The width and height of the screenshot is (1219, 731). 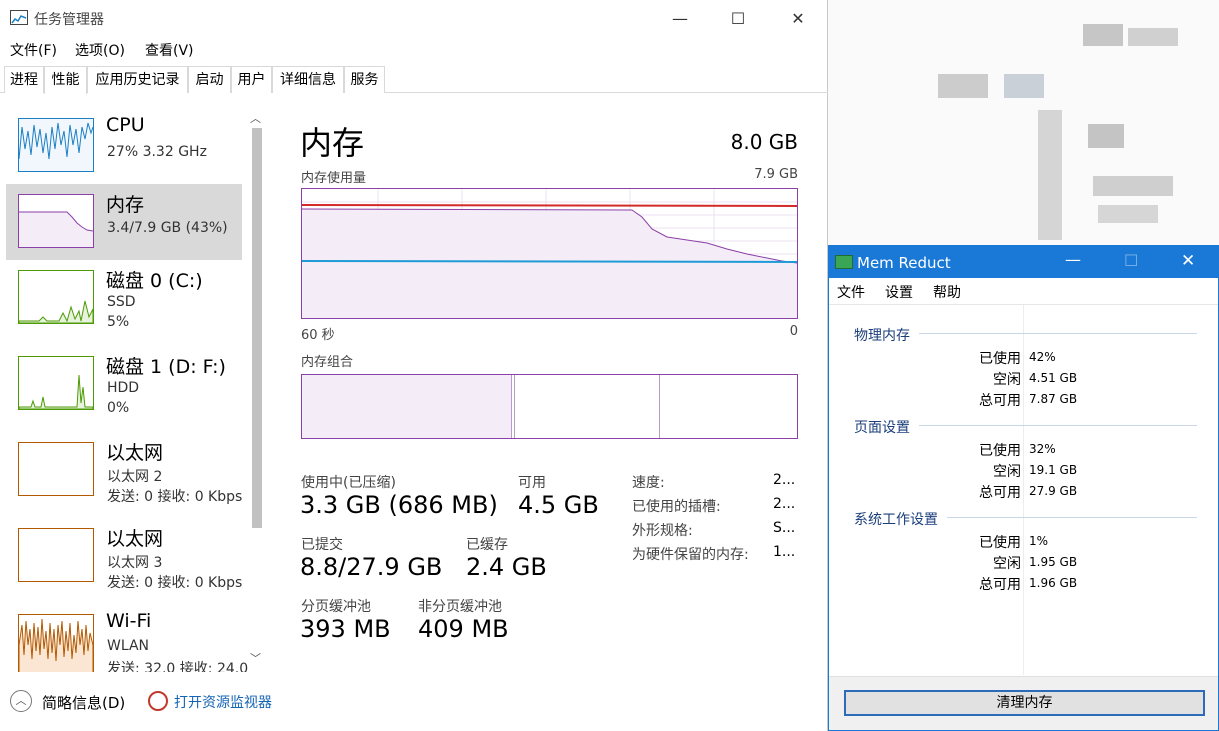 I want to click on tab-app-history: 应用历史记录, so click(x=137, y=79).